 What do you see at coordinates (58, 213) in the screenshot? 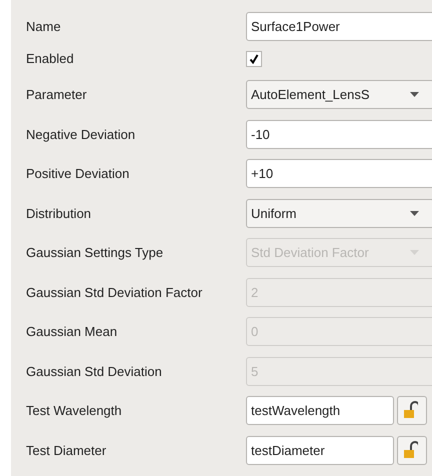
I see `property-label: Distribution` at bounding box center [58, 213].